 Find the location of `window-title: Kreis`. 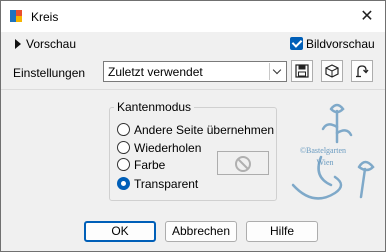

window-title: Kreis is located at coordinates (45, 17).